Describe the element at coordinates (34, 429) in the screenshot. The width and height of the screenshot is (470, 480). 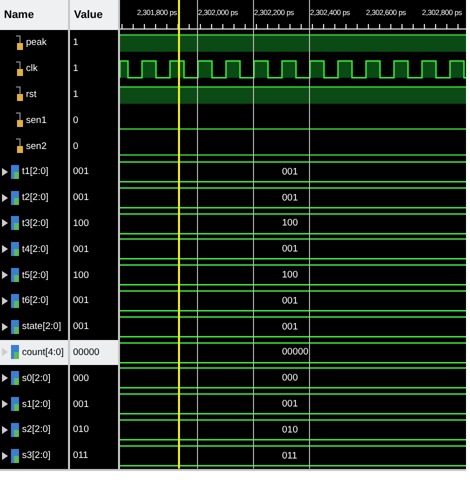
I see `signal-name: s2[2:0]` at that location.